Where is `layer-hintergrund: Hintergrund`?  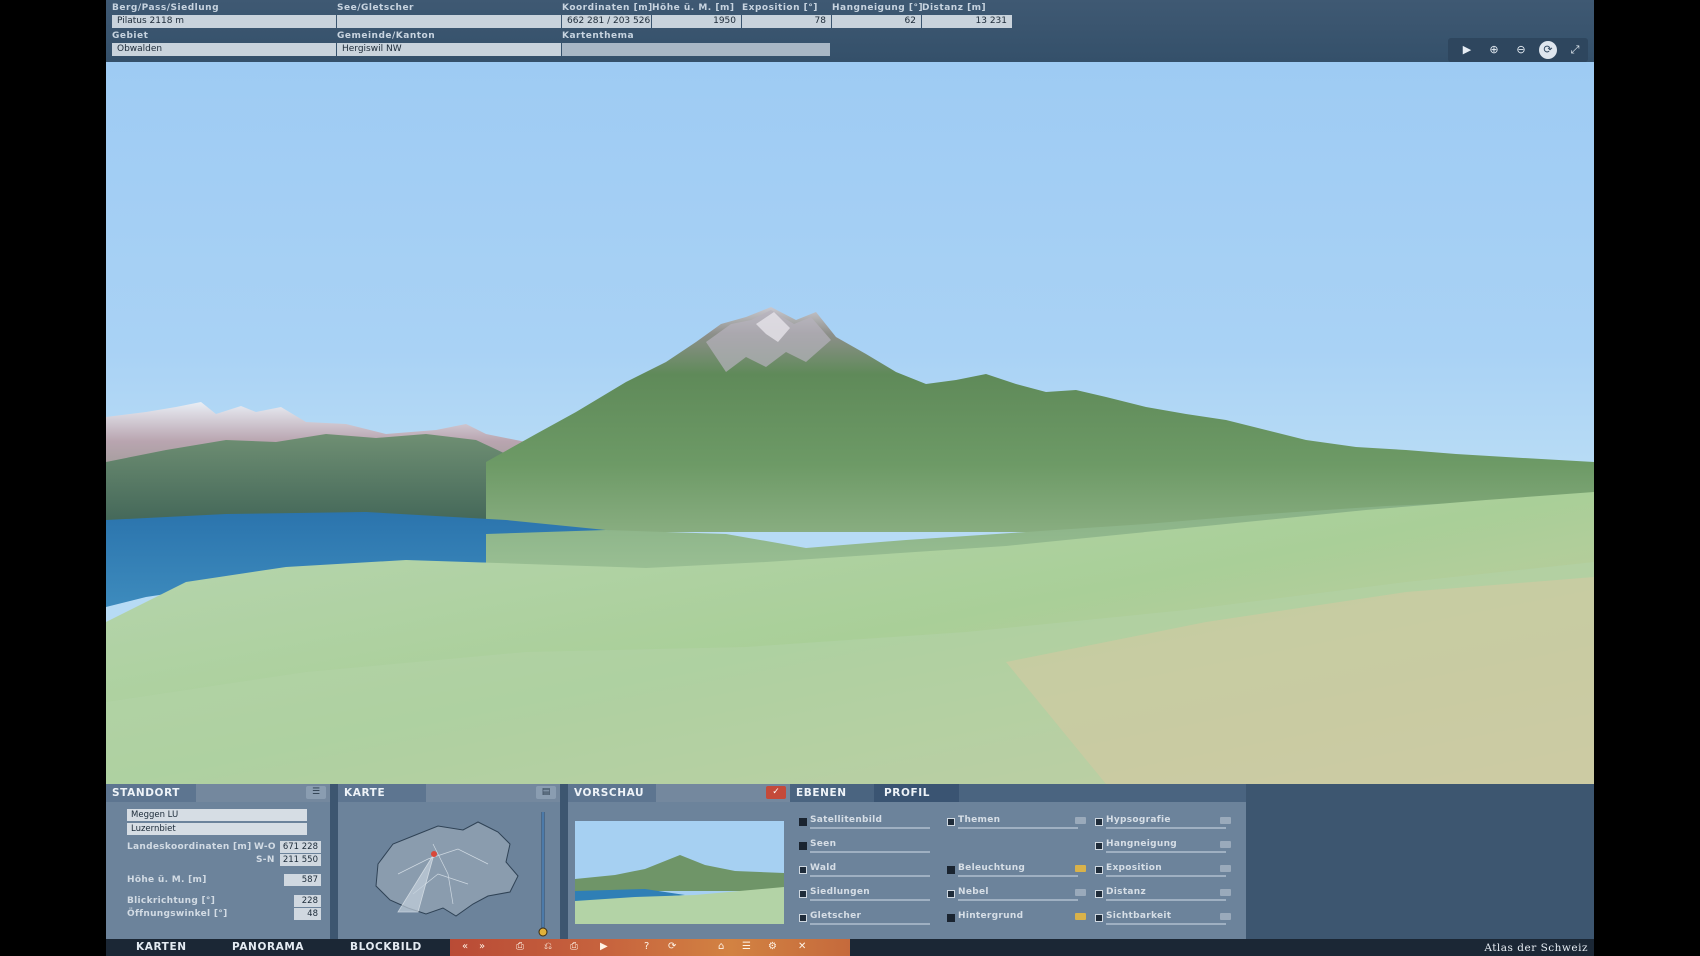 layer-hintergrund: Hintergrund is located at coordinates (990, 916).